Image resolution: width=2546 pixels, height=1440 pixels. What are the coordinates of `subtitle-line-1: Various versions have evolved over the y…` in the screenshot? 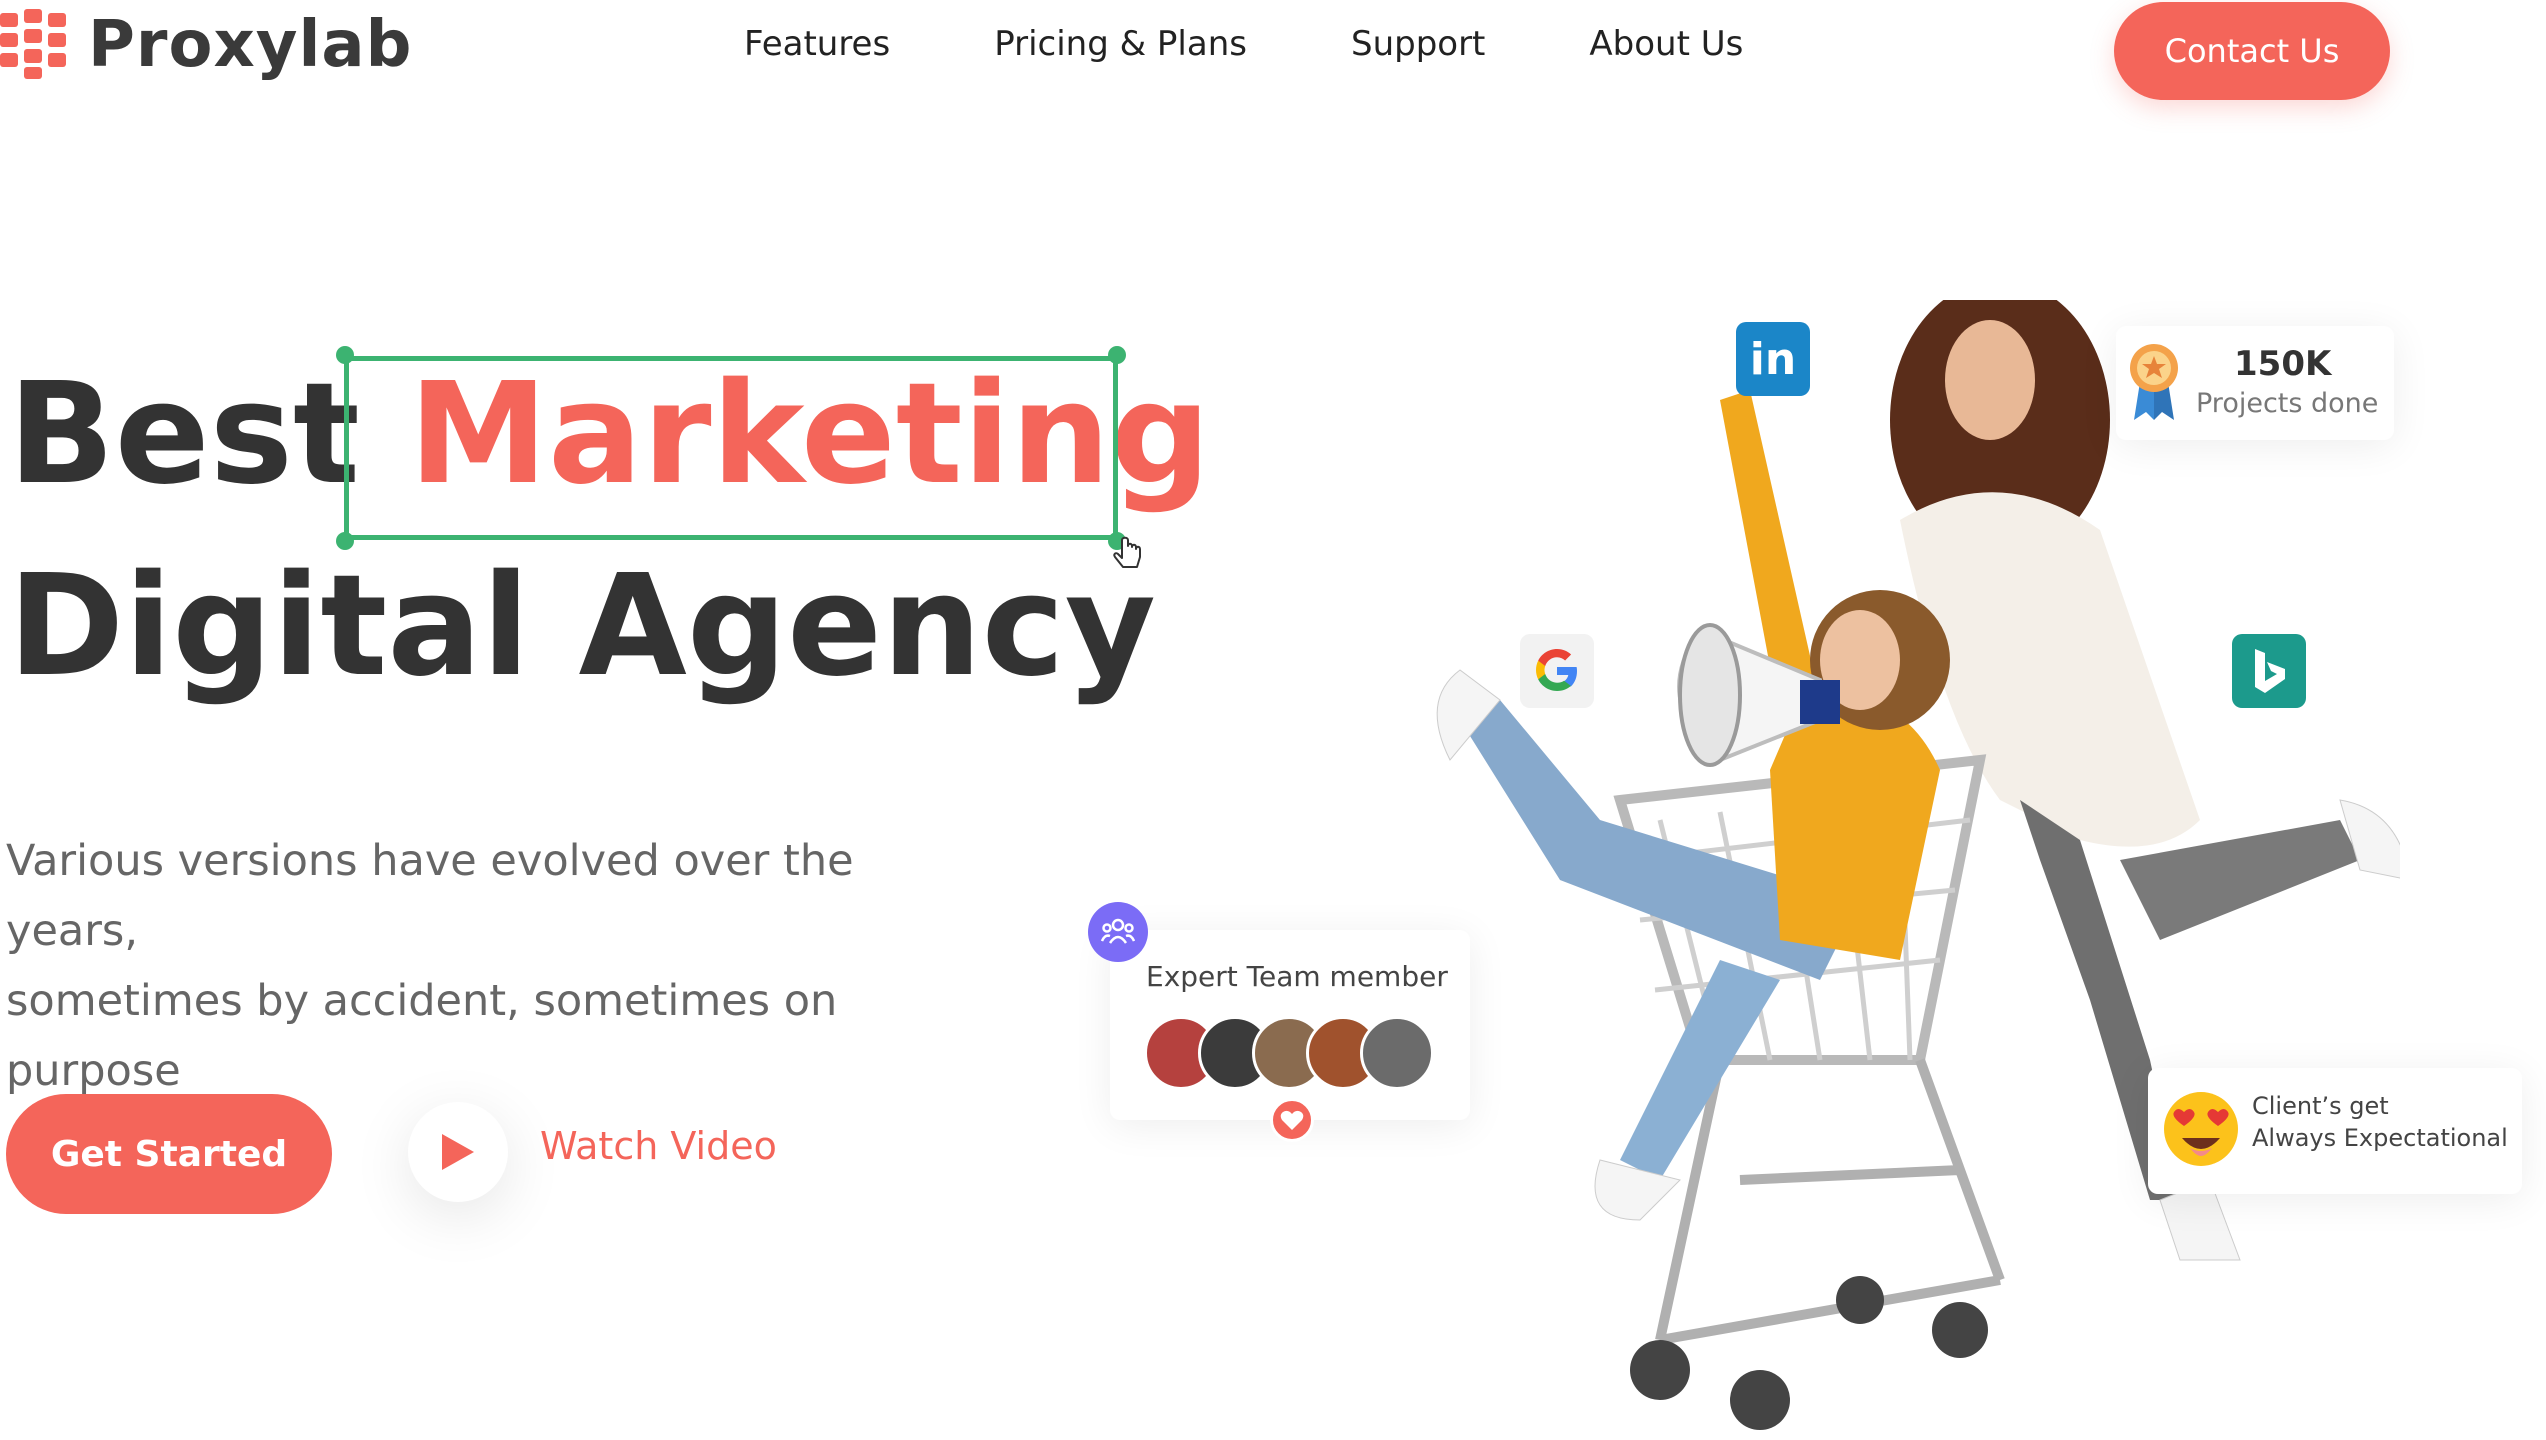 It's located at (430, 896).